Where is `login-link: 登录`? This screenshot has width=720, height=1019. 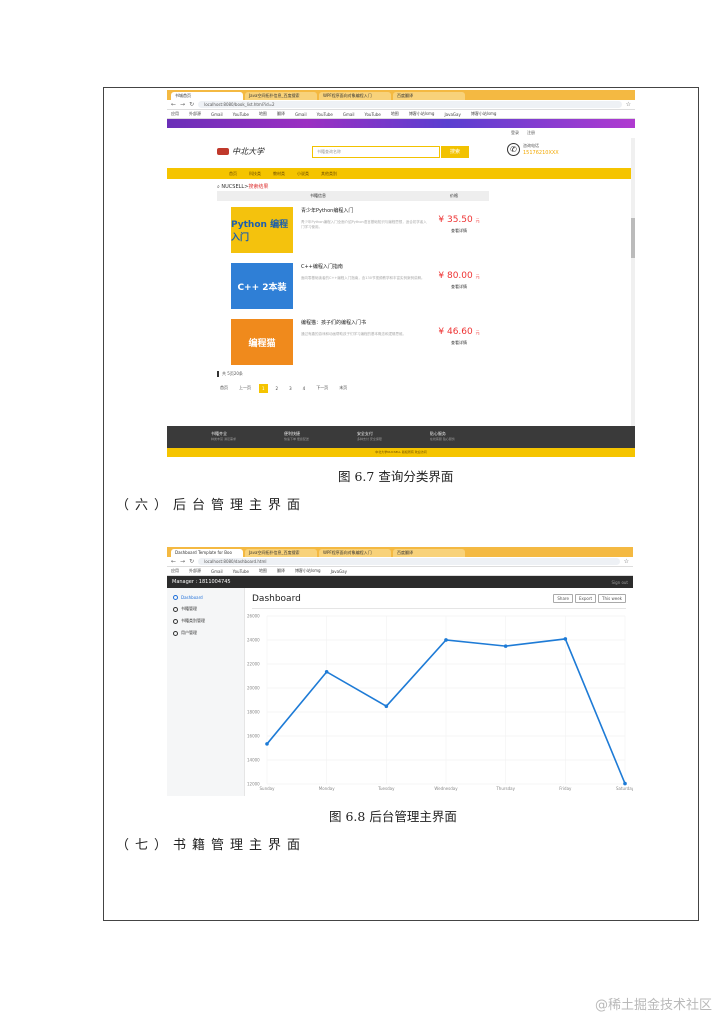
login-link: 登录 is located at coordinates (515, 133).